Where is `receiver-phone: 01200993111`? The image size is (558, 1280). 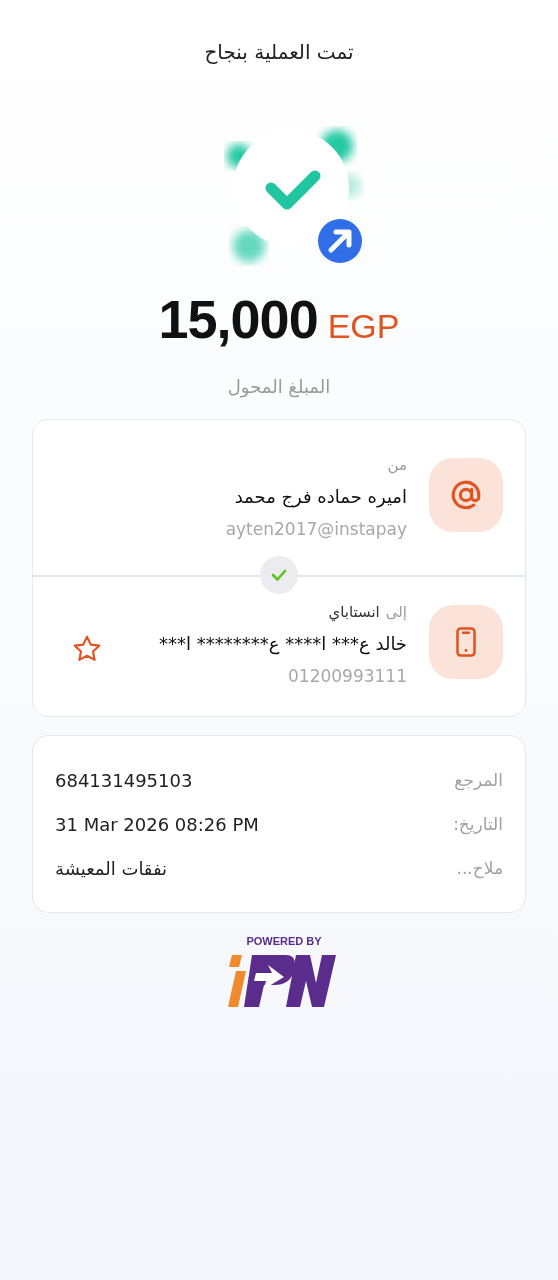 receiver-phone: 01200993111 is located at coordinates (347, 676).